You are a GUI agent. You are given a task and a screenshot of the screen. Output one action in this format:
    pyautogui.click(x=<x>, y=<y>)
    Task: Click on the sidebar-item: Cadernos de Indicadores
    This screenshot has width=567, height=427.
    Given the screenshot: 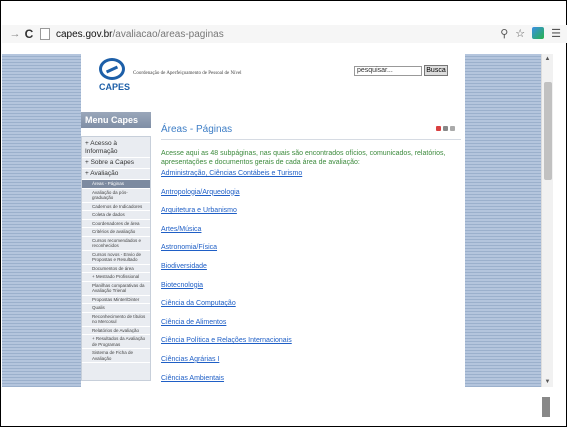 What is the action you would take?
    pyautogui.click(x=116, y=207)
    